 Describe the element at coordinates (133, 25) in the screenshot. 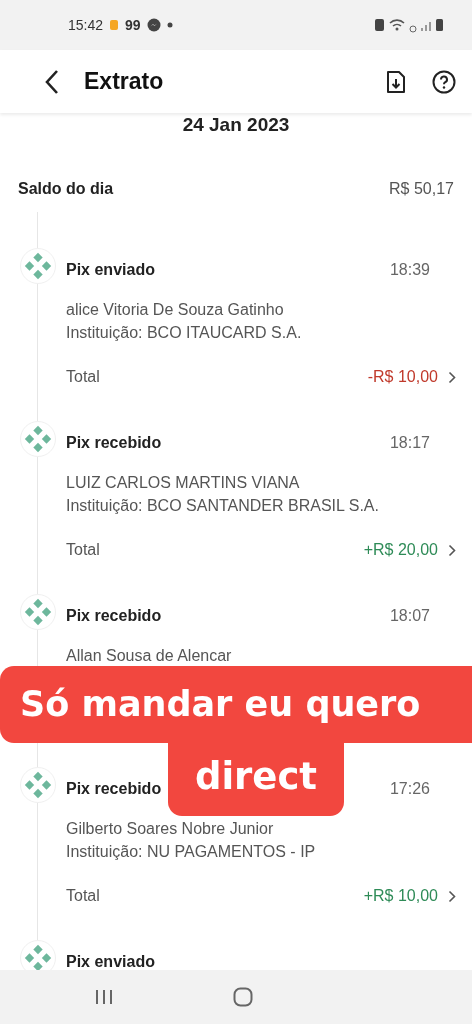

I see `notification-count: 99` at that location.